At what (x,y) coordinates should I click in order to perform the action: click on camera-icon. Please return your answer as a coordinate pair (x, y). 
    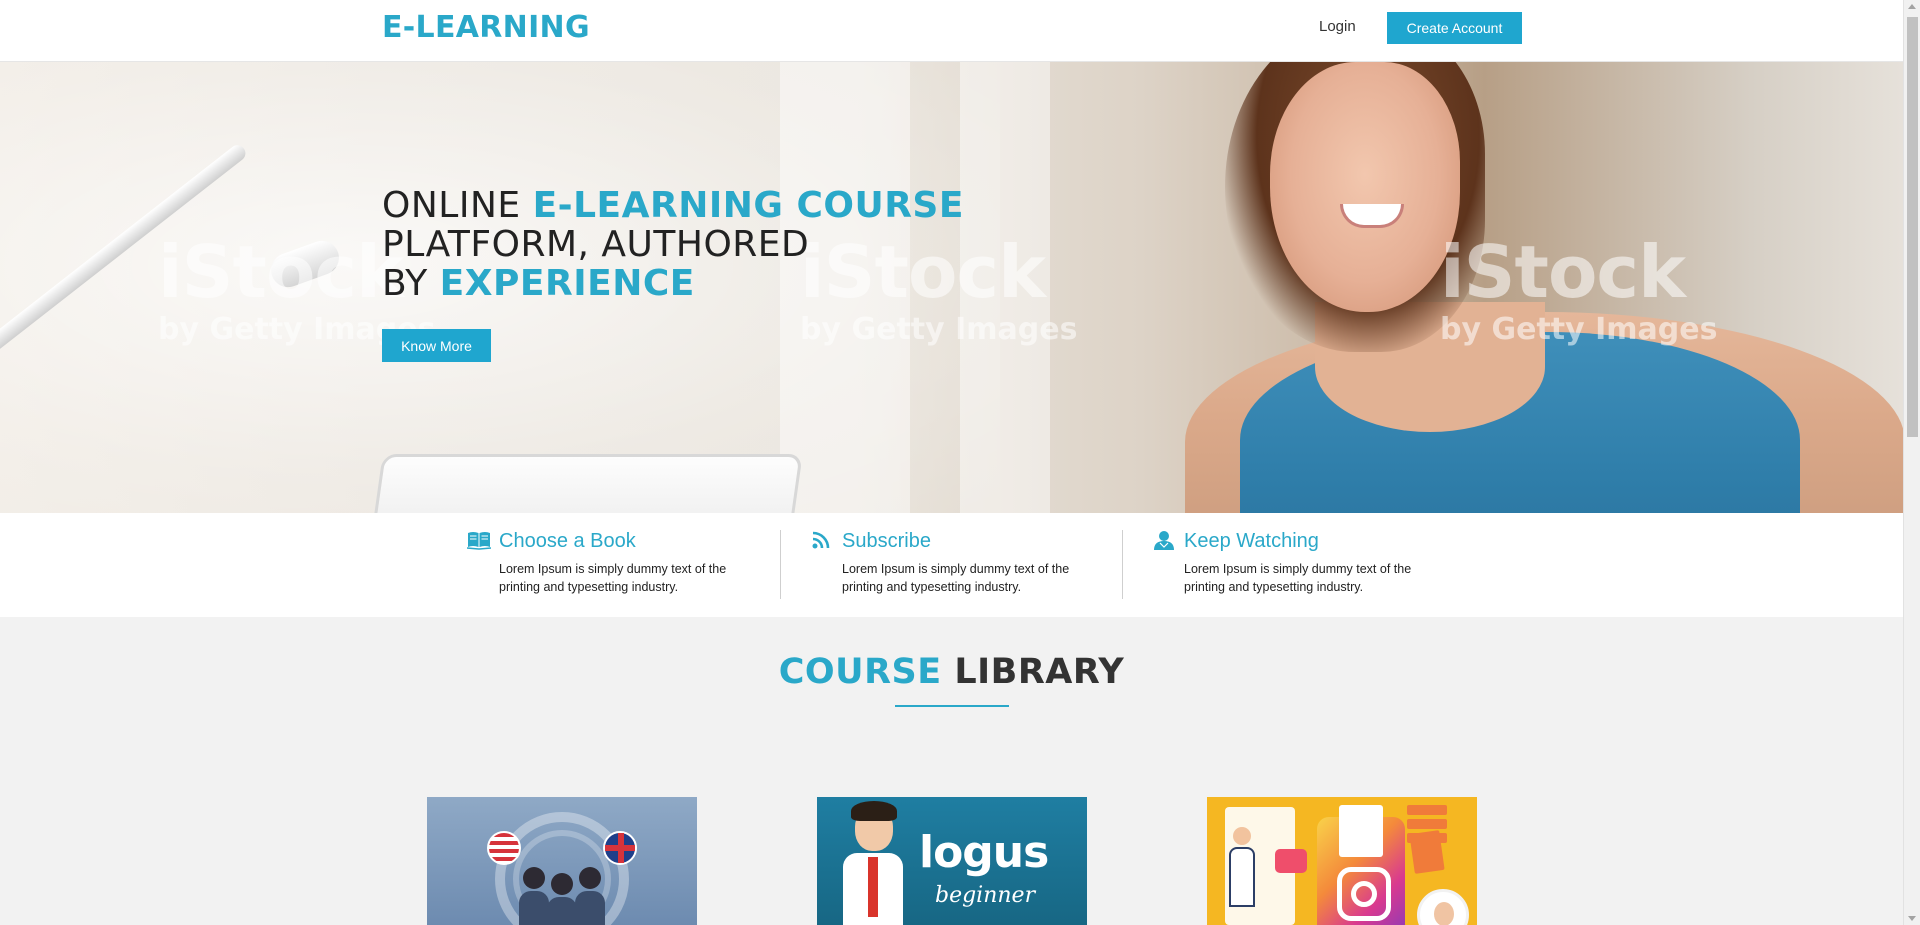
    Looking at the image, I should click on (1291, 861).